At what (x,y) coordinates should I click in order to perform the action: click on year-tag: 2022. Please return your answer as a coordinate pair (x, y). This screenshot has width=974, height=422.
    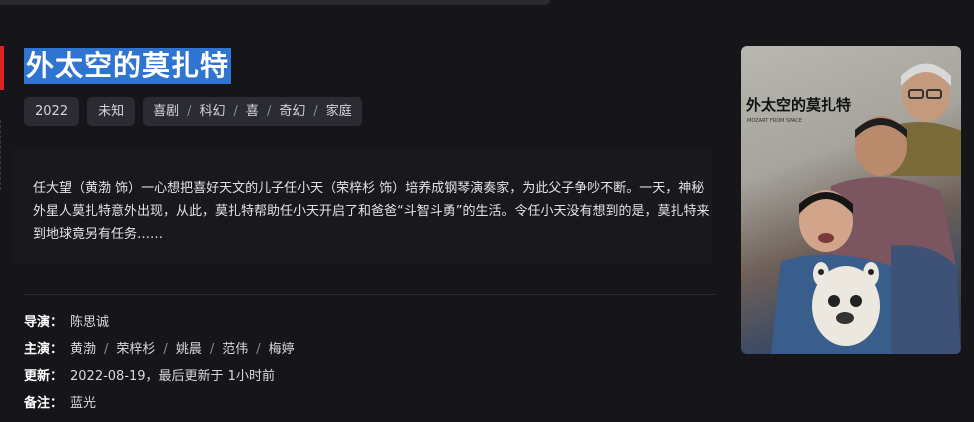
    Looking at the image, I should click on (52, 111).